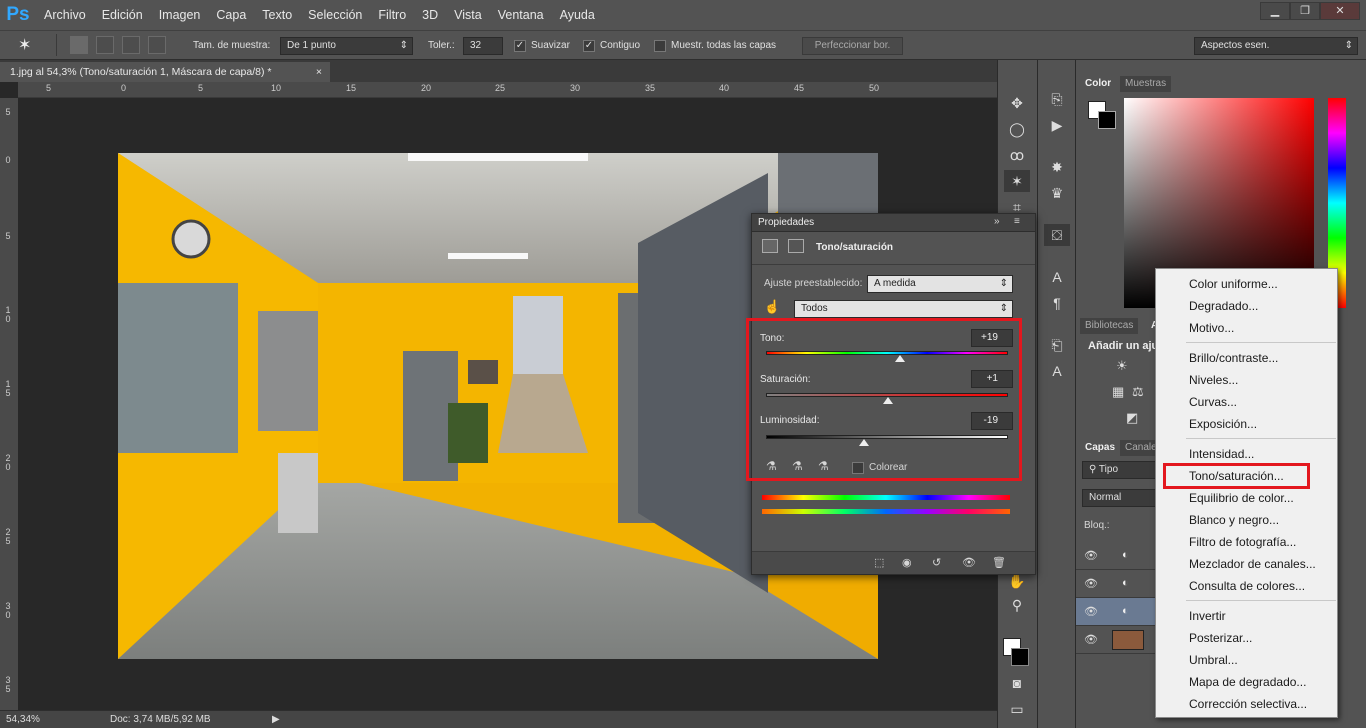 The height and width of the screenshot is (728, 1366). What do you see at coordinates (1020, 657) in the screenshot?
I see `background-color-swatch` at bounding box center [1020, 657].